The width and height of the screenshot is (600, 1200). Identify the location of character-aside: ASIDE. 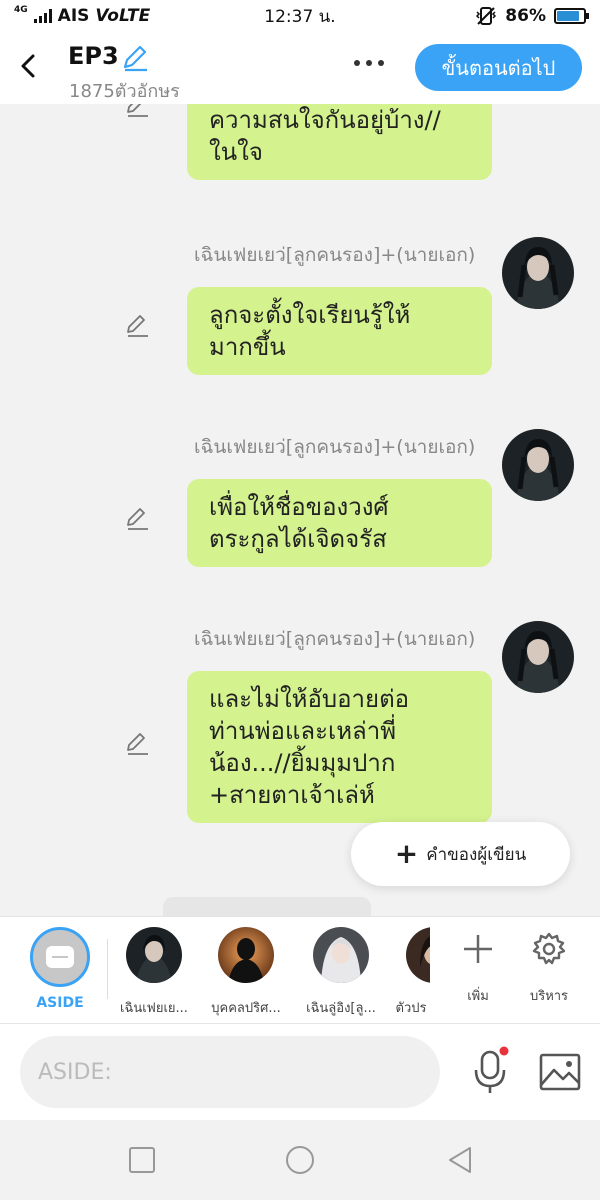
(60, 969).